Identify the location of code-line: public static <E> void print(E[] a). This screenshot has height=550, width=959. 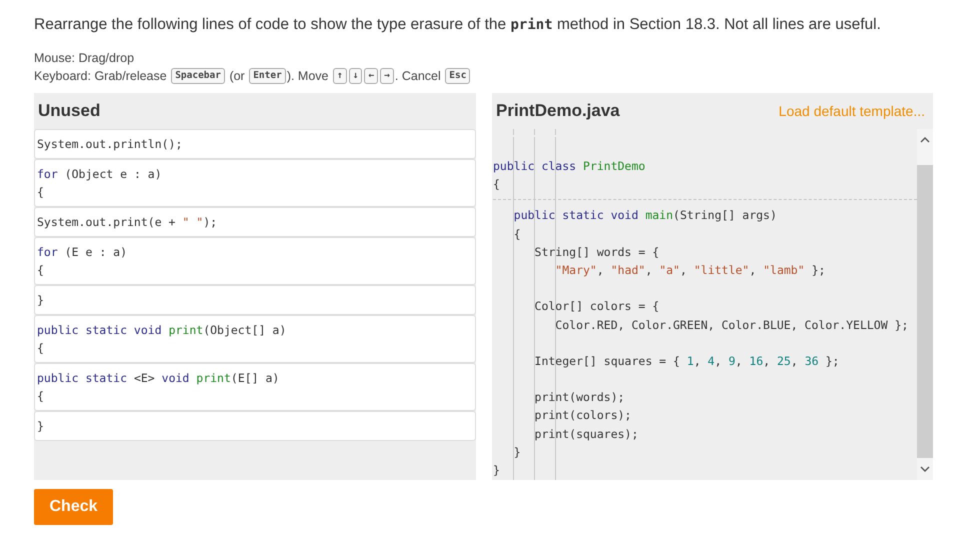
(158, 378).